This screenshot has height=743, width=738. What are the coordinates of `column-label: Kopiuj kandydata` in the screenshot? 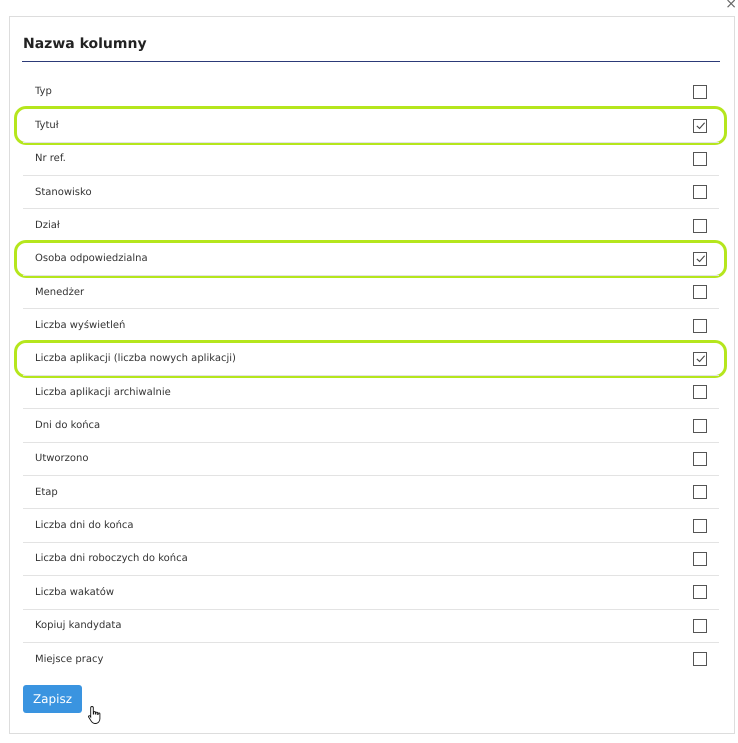 It's located at (78, 626).